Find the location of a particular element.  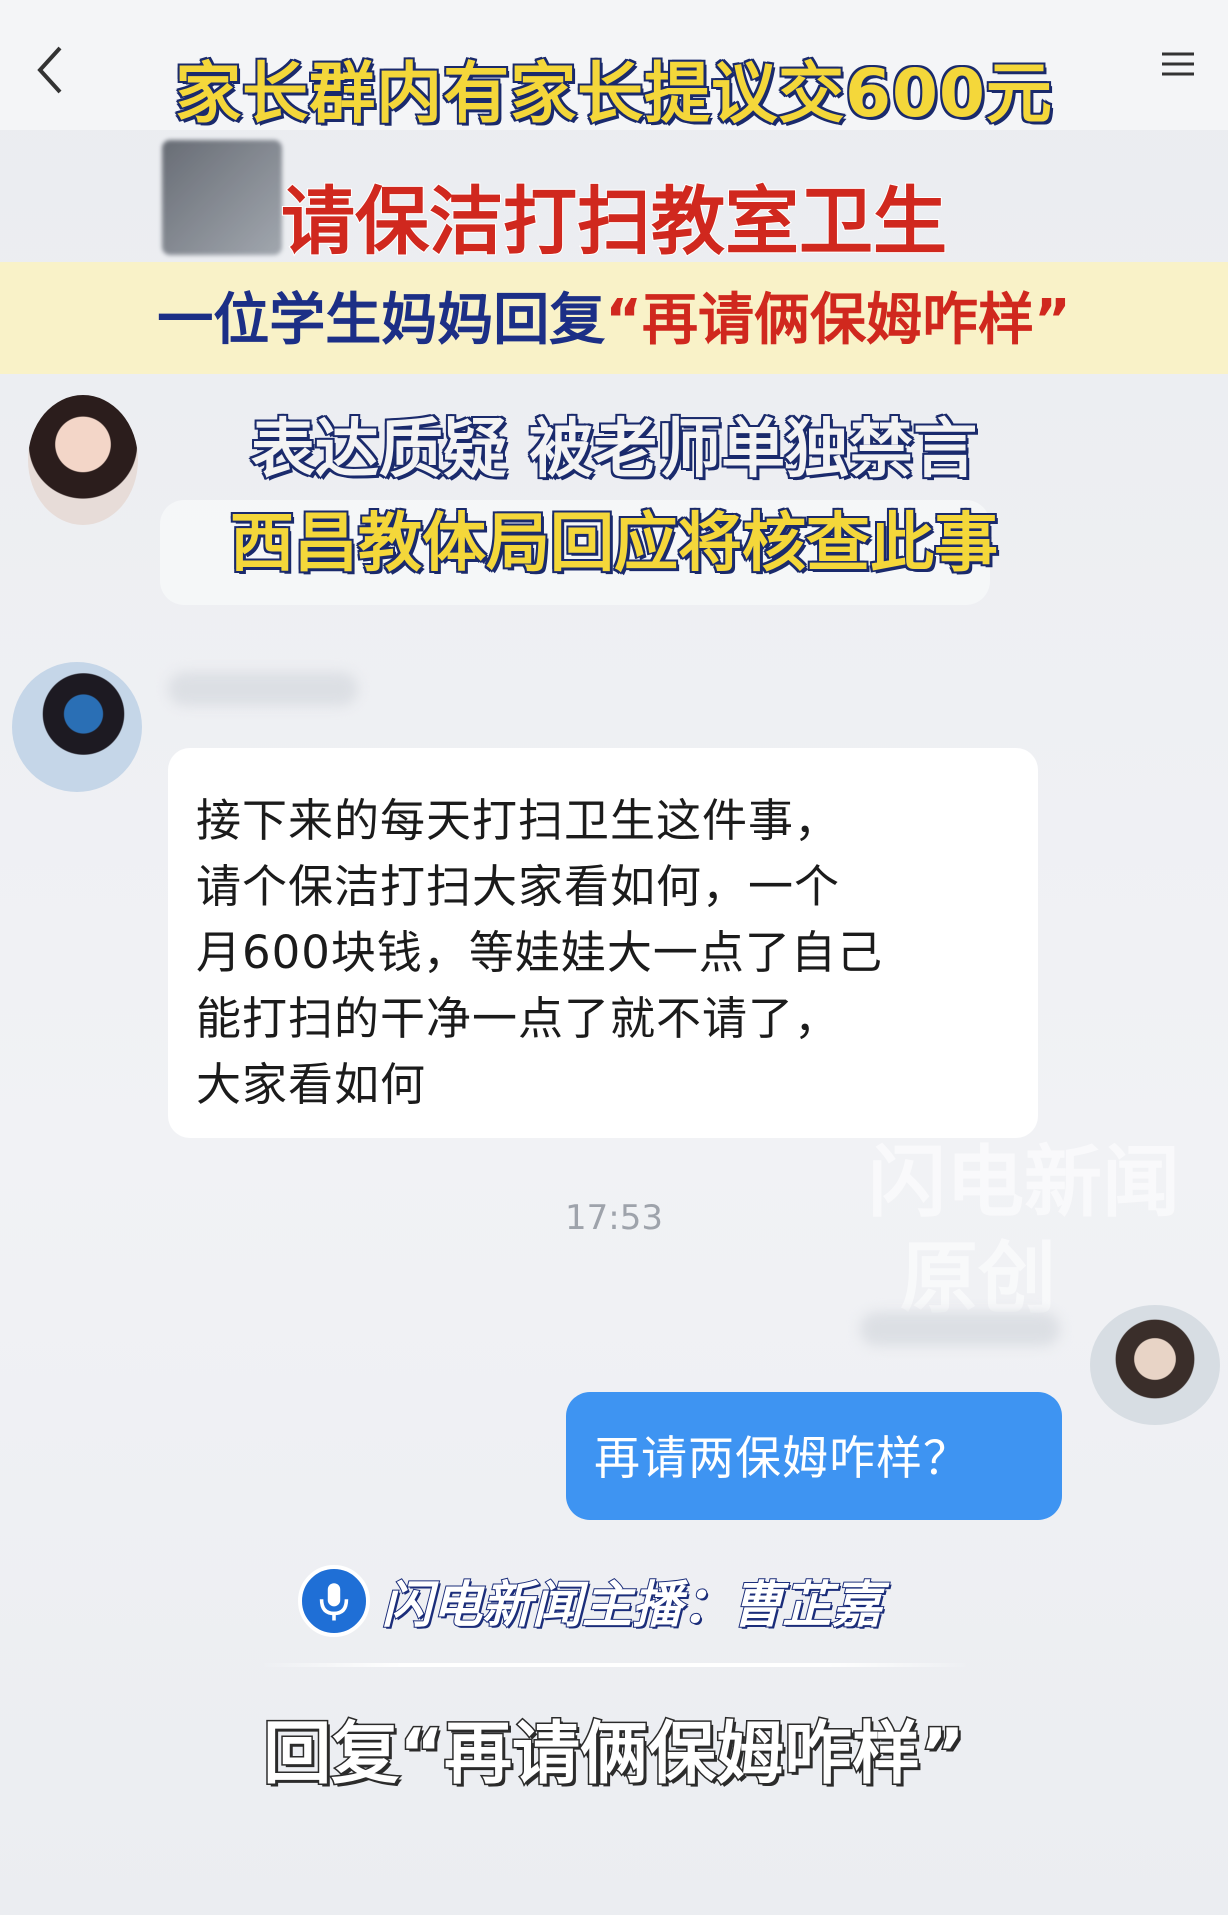

message-line: 月600块钱，等娃娃大一点了自己 is located at coordinates (539, 952).